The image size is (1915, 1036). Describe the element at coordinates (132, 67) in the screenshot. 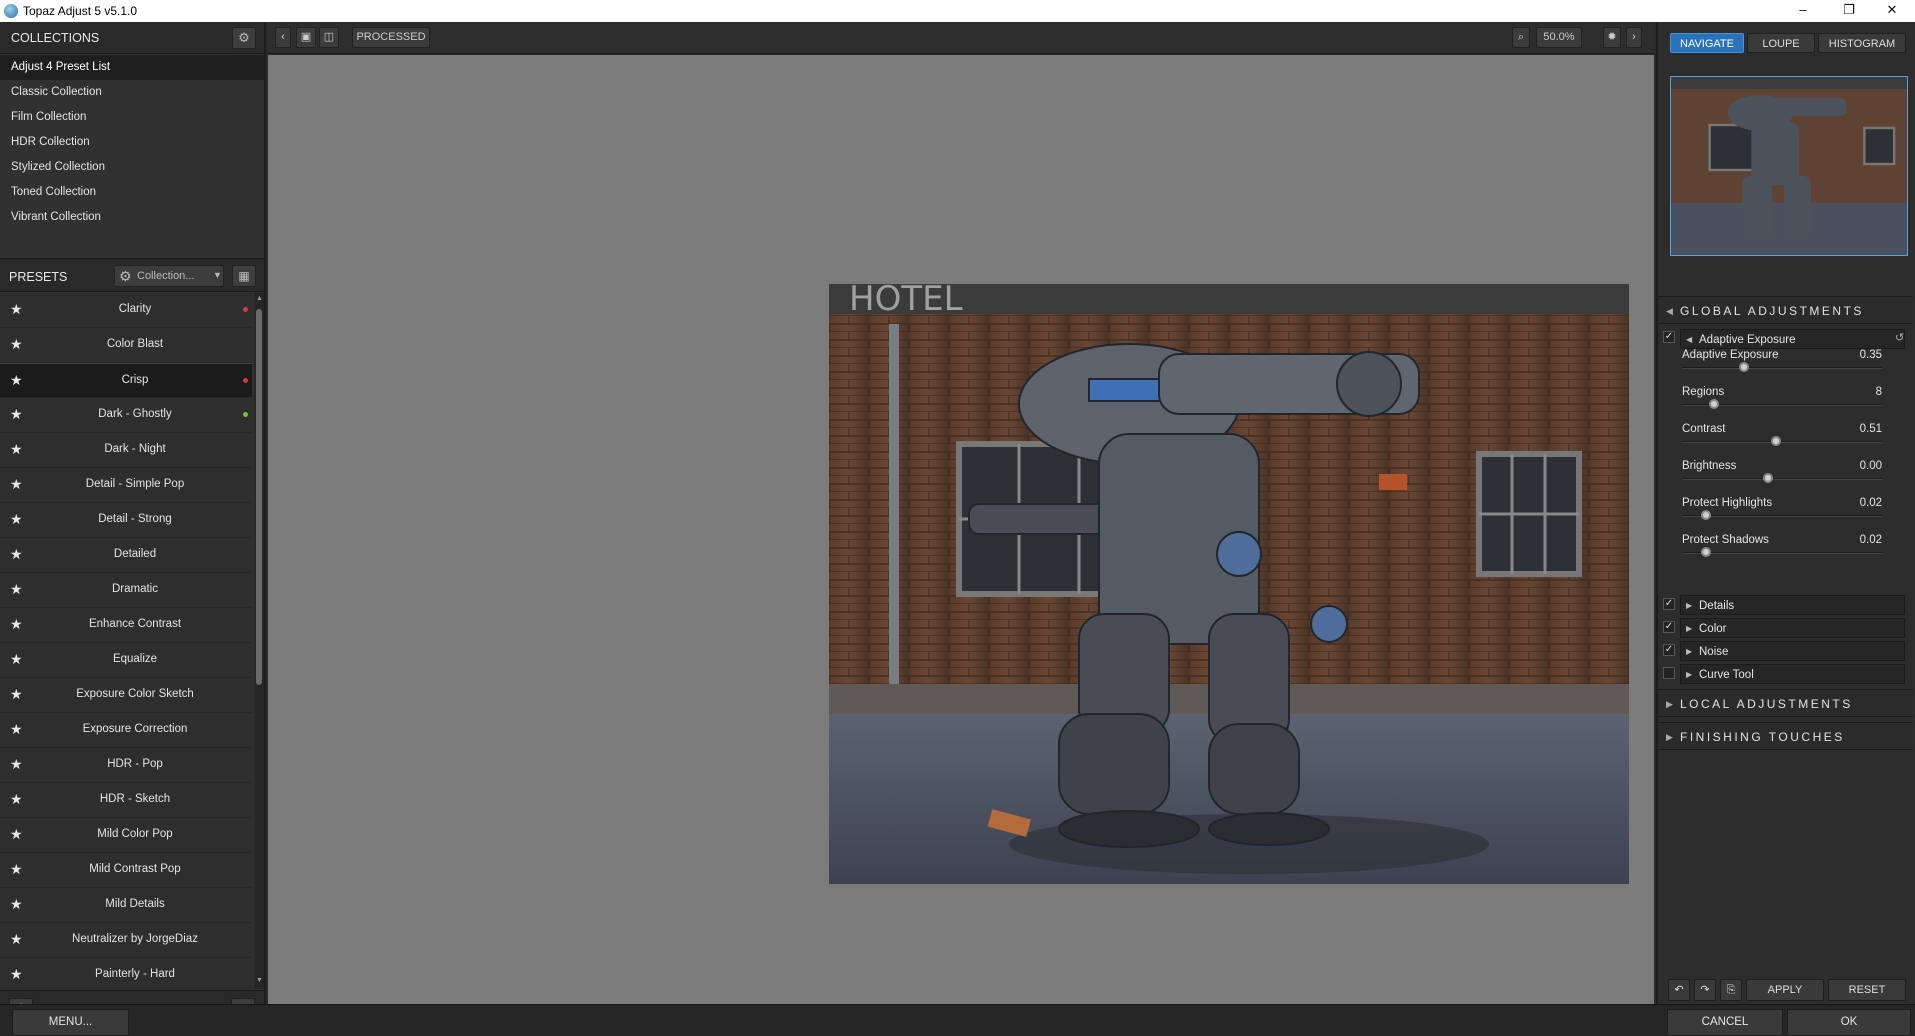

I see `collection-item: Adjust 4 Preset List` at that location.